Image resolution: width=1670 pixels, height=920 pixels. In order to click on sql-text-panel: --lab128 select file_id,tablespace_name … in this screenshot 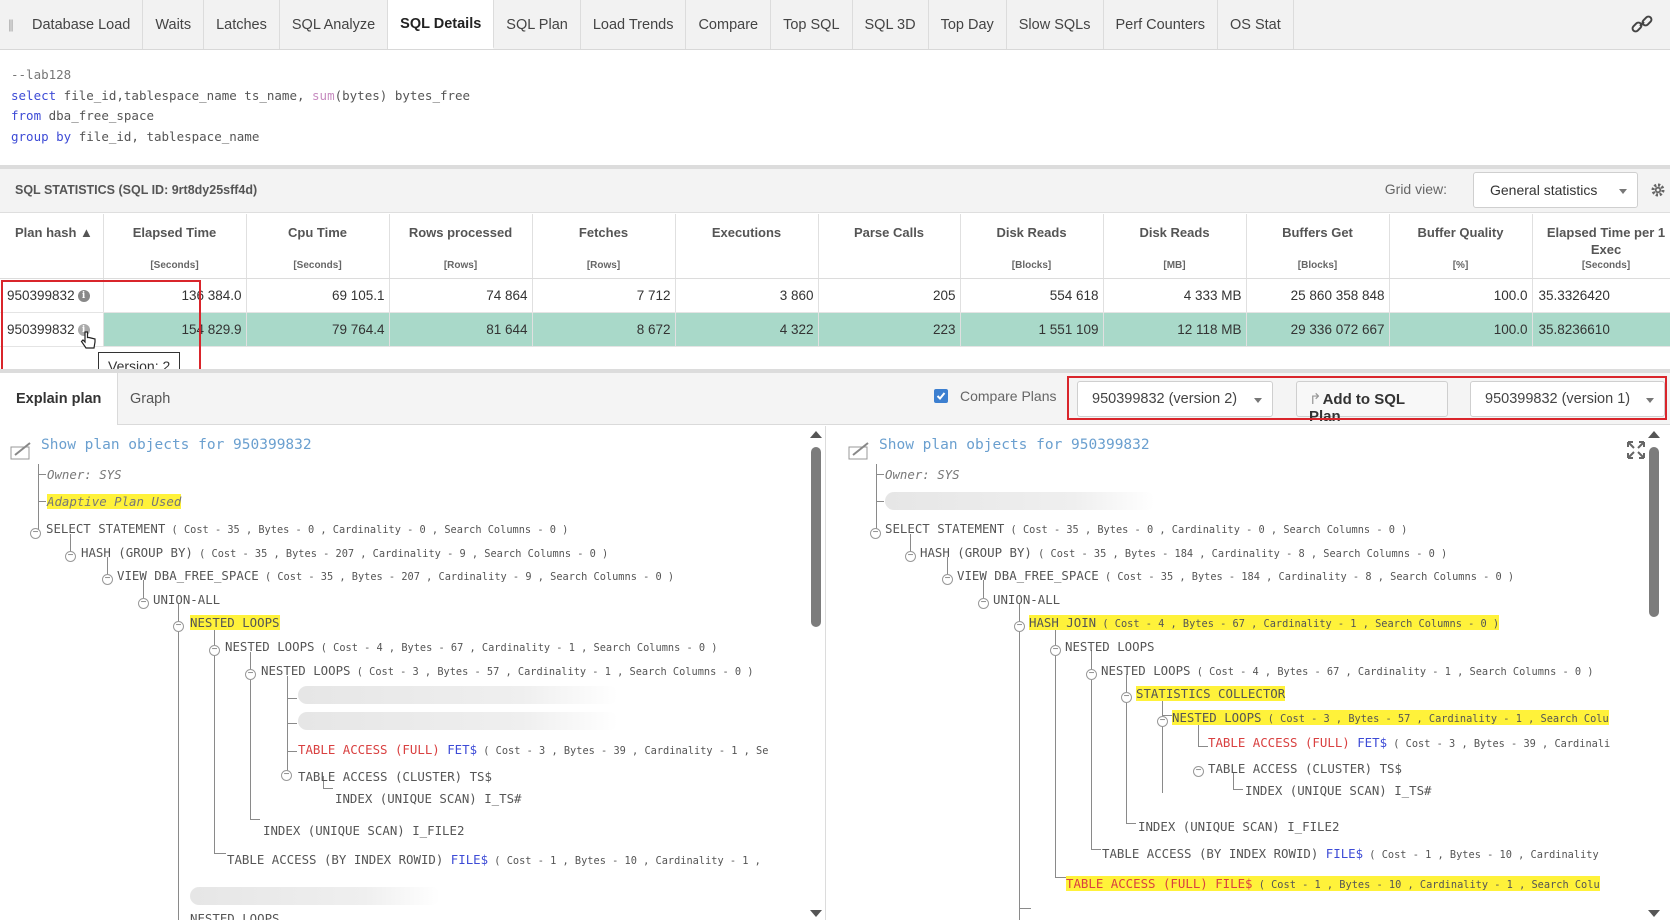, I will do `click(835, 108)`.